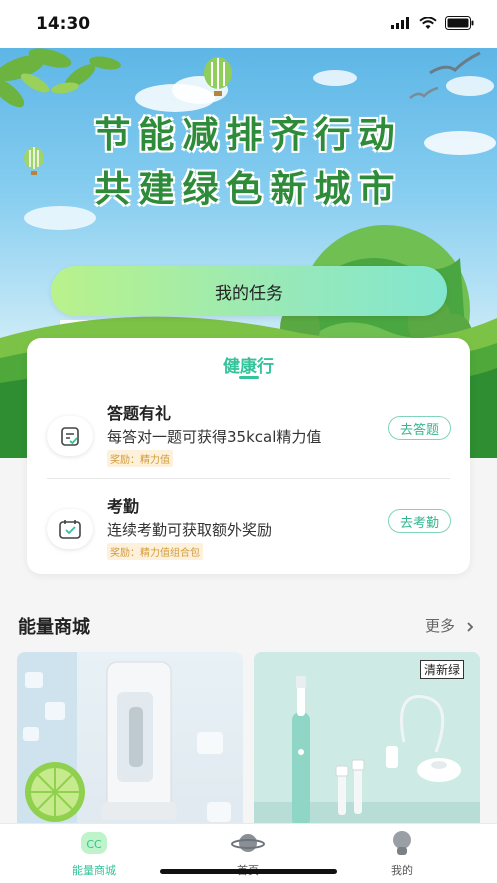 This screenshot has height=883, width=497. I want to click on calendar-check-icon, so click(70, 529).